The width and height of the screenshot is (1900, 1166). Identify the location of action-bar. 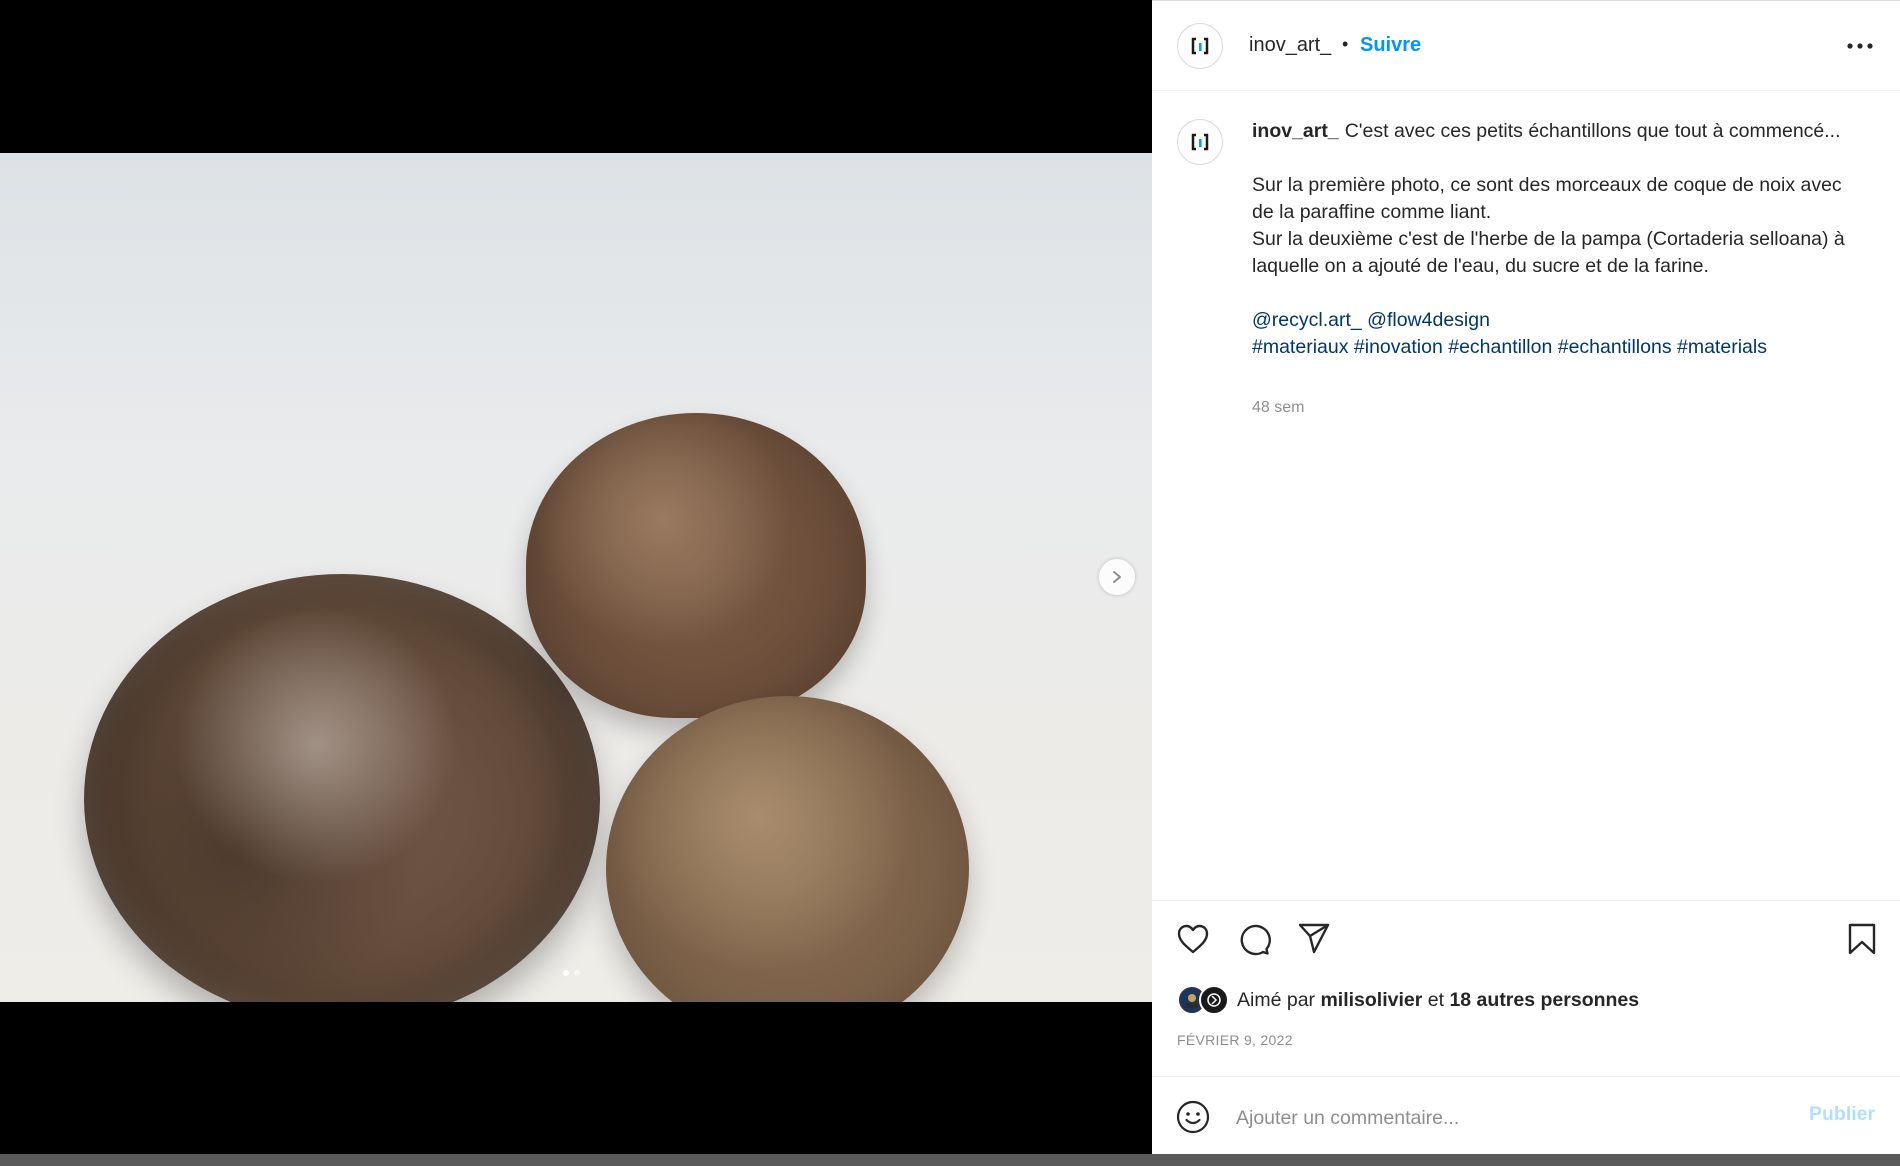
(1526, 937).